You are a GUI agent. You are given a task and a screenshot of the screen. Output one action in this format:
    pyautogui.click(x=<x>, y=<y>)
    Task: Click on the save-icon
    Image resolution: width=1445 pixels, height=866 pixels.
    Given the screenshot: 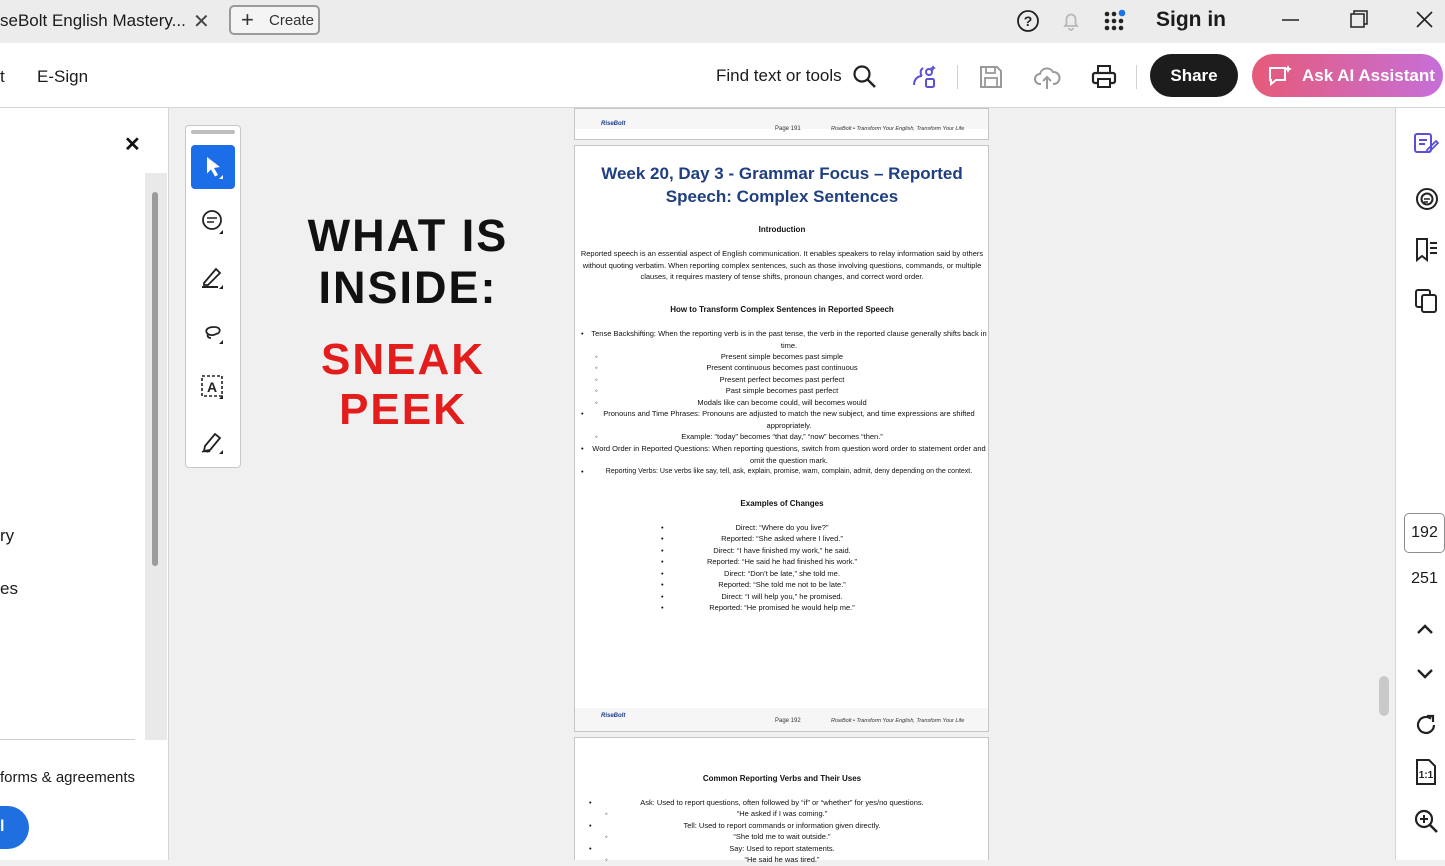 What is the action you would take?
    pyautogui.click(x=991, y=77)
    